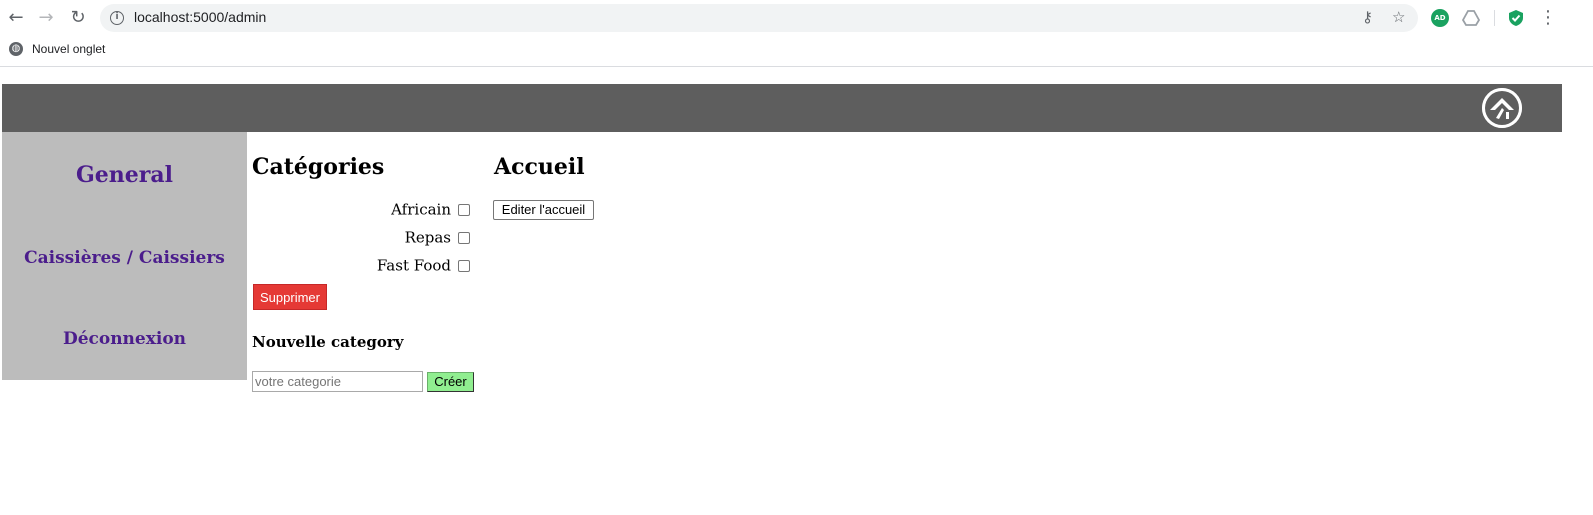 Image resolution: width=1593 pixels, height=515 pixels. I want to click on drive-extension-icon, so click(1471, 18).